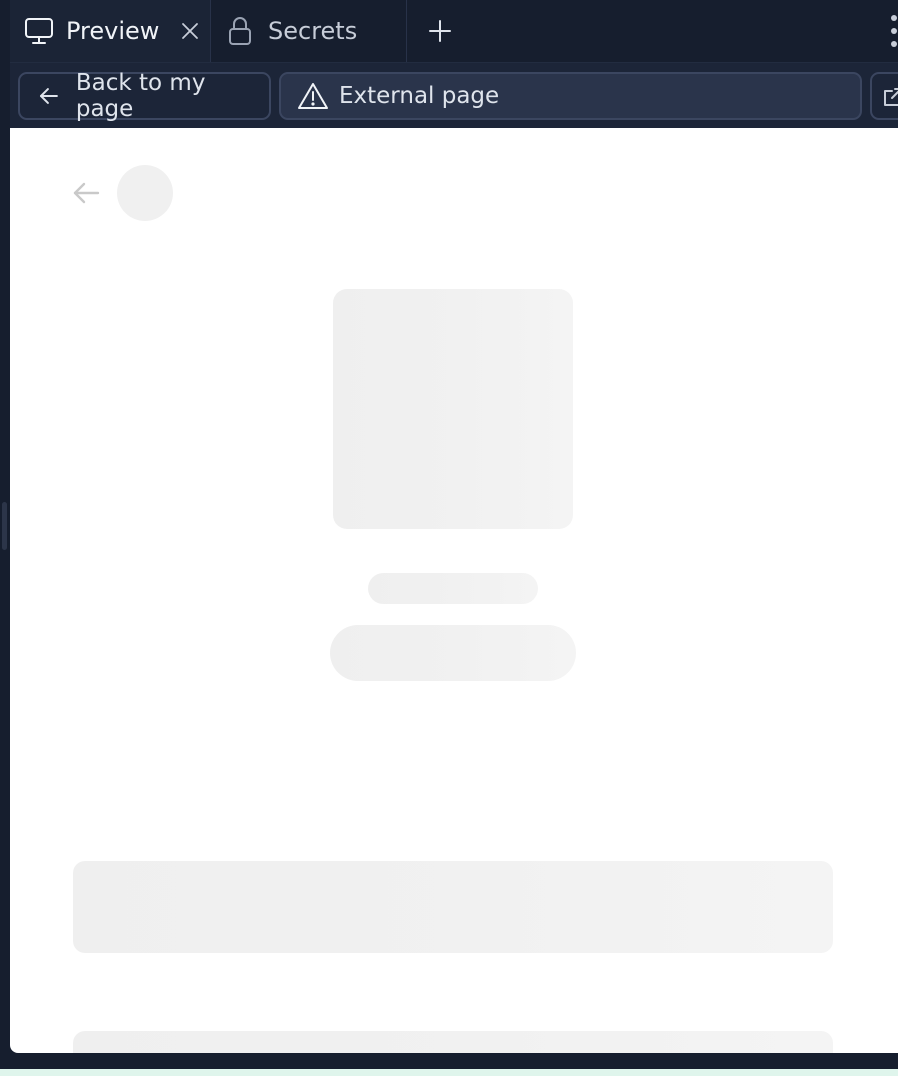  I want to click on external-link-icon, so click(891, 97).